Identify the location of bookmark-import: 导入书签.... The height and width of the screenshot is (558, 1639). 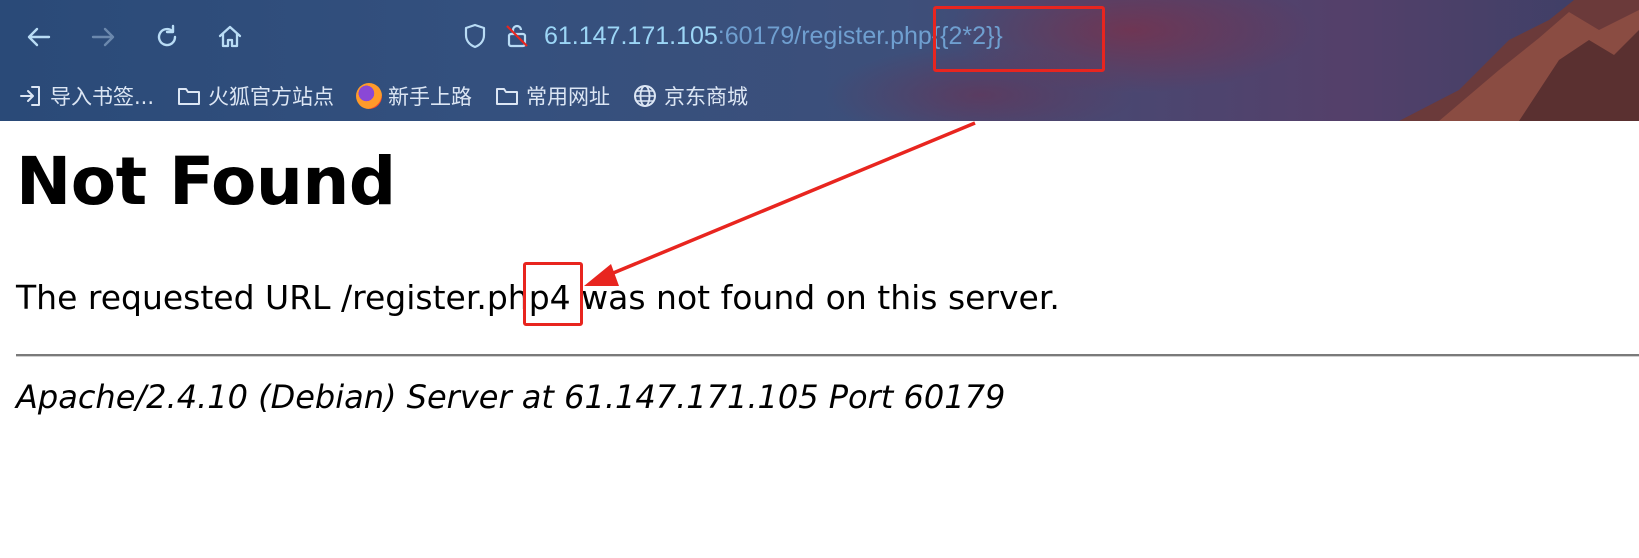
(86, 96).